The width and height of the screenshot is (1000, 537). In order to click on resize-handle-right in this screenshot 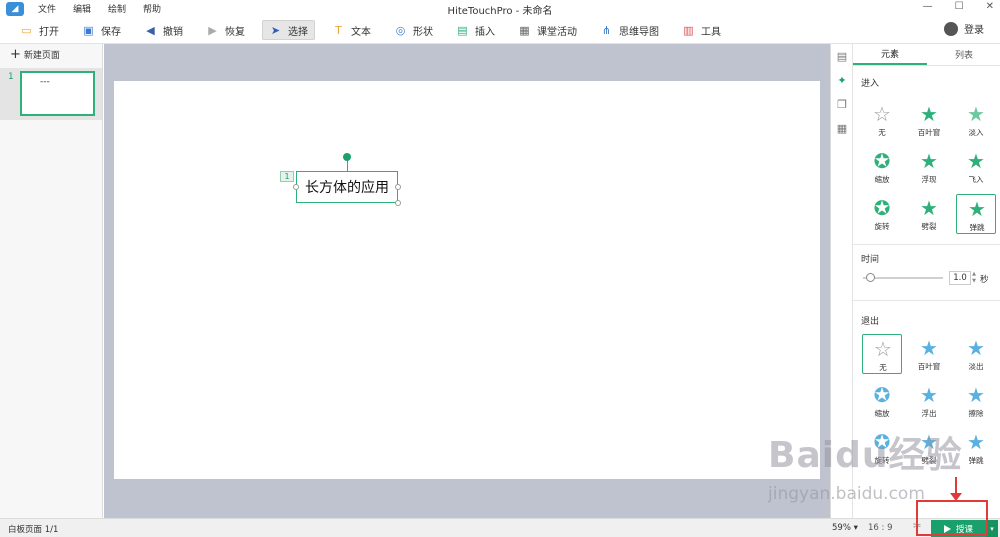, I will do `click(398, 187)`.